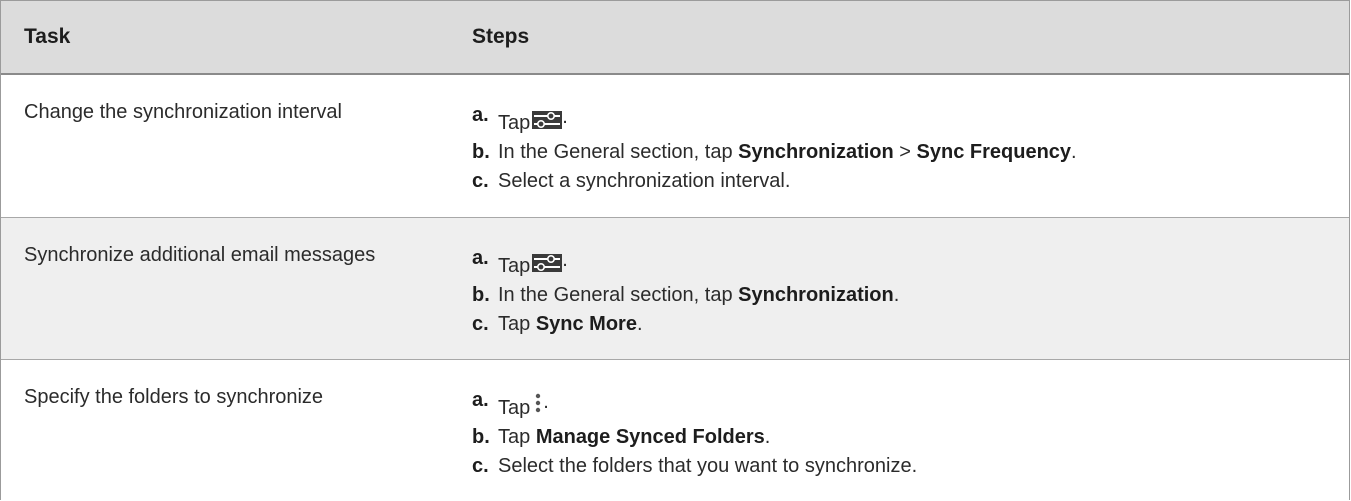  I want to click on table-header: Task Steps, so click(675, 38).